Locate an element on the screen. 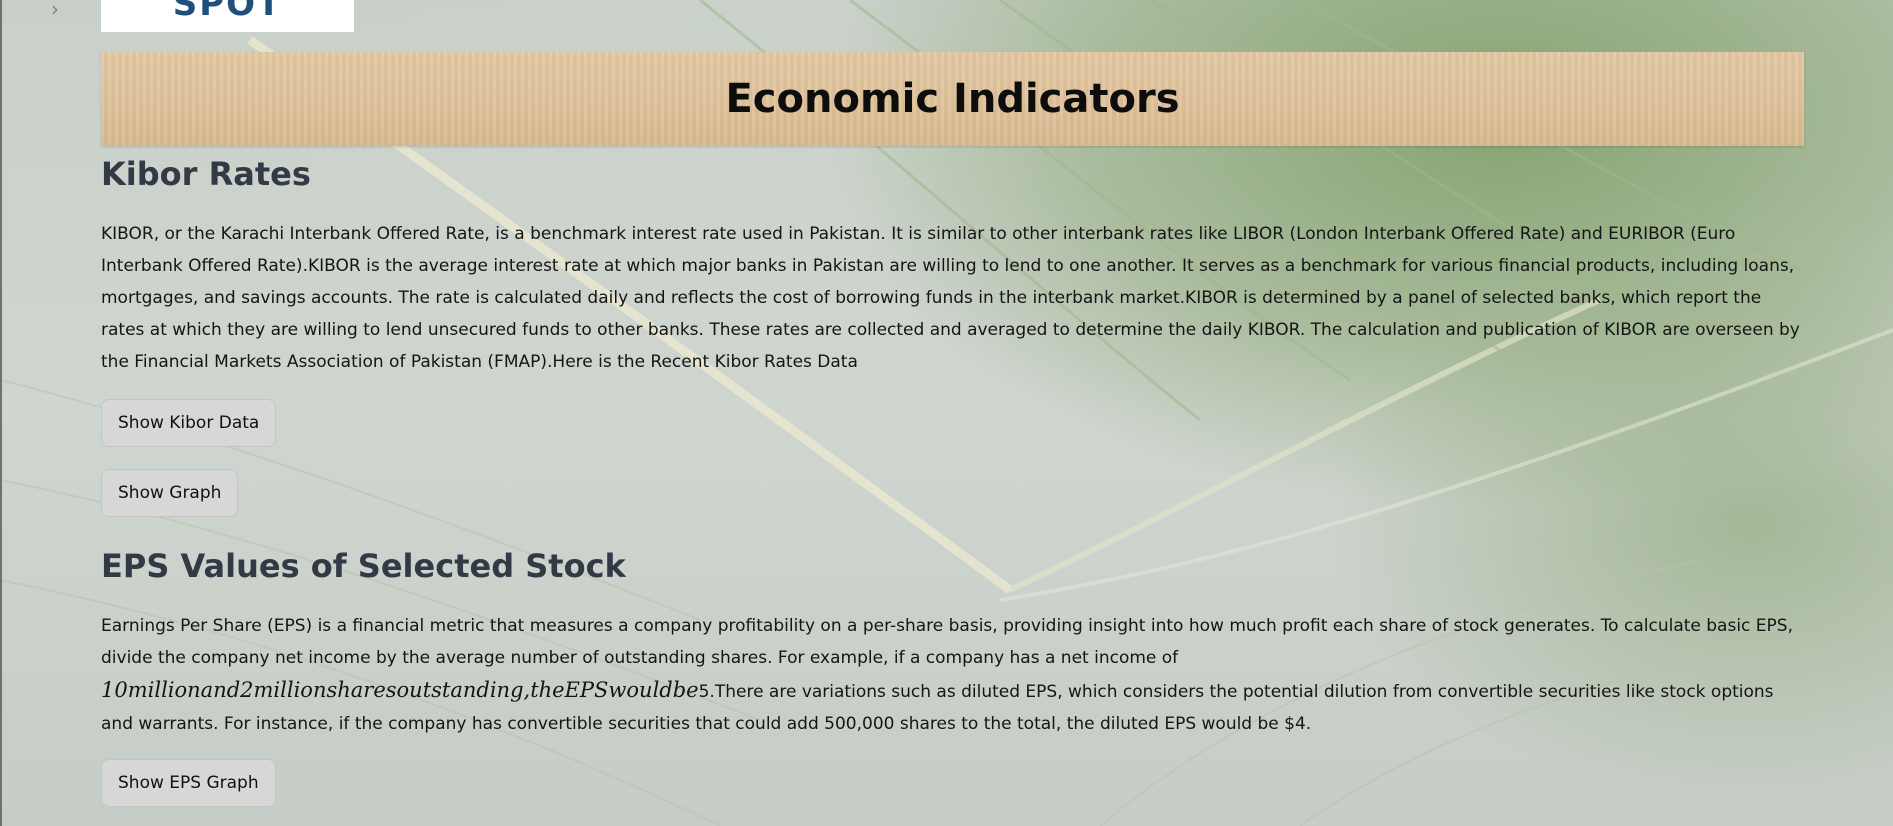 The width and height of the screenshot is (1893, 826). kibor-heading: Kibor Rates is located at coordinates (206, 174).